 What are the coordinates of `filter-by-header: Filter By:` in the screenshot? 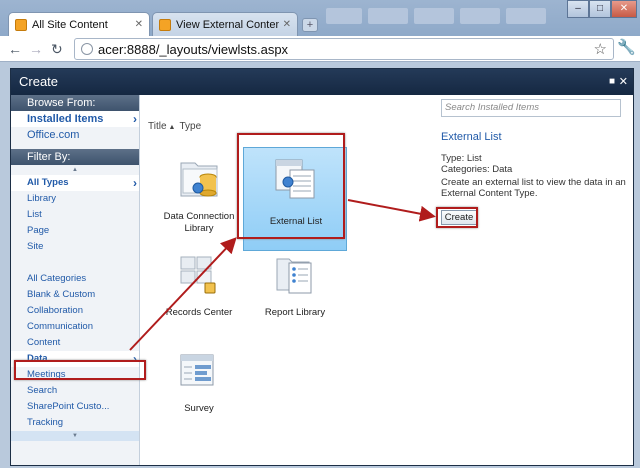 It's located at (75, 157).